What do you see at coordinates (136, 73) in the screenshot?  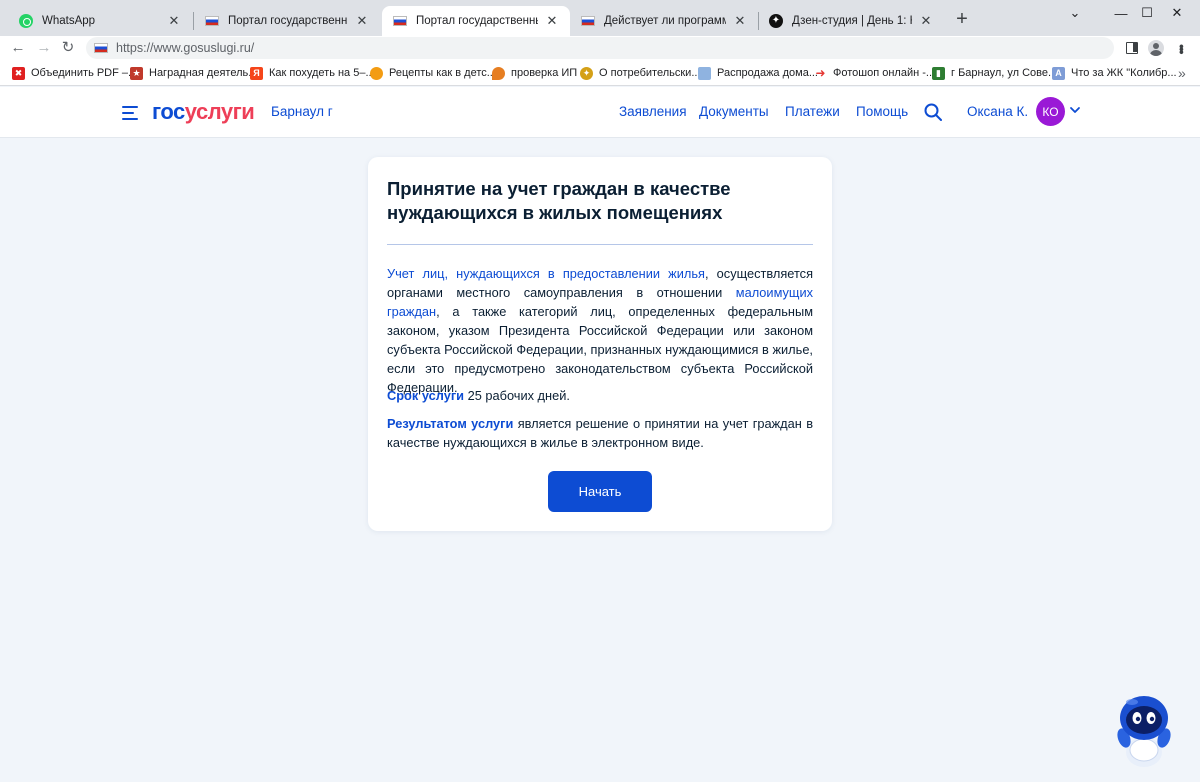 I see `emblem-icon: ★` at bounding box center [136, 73].